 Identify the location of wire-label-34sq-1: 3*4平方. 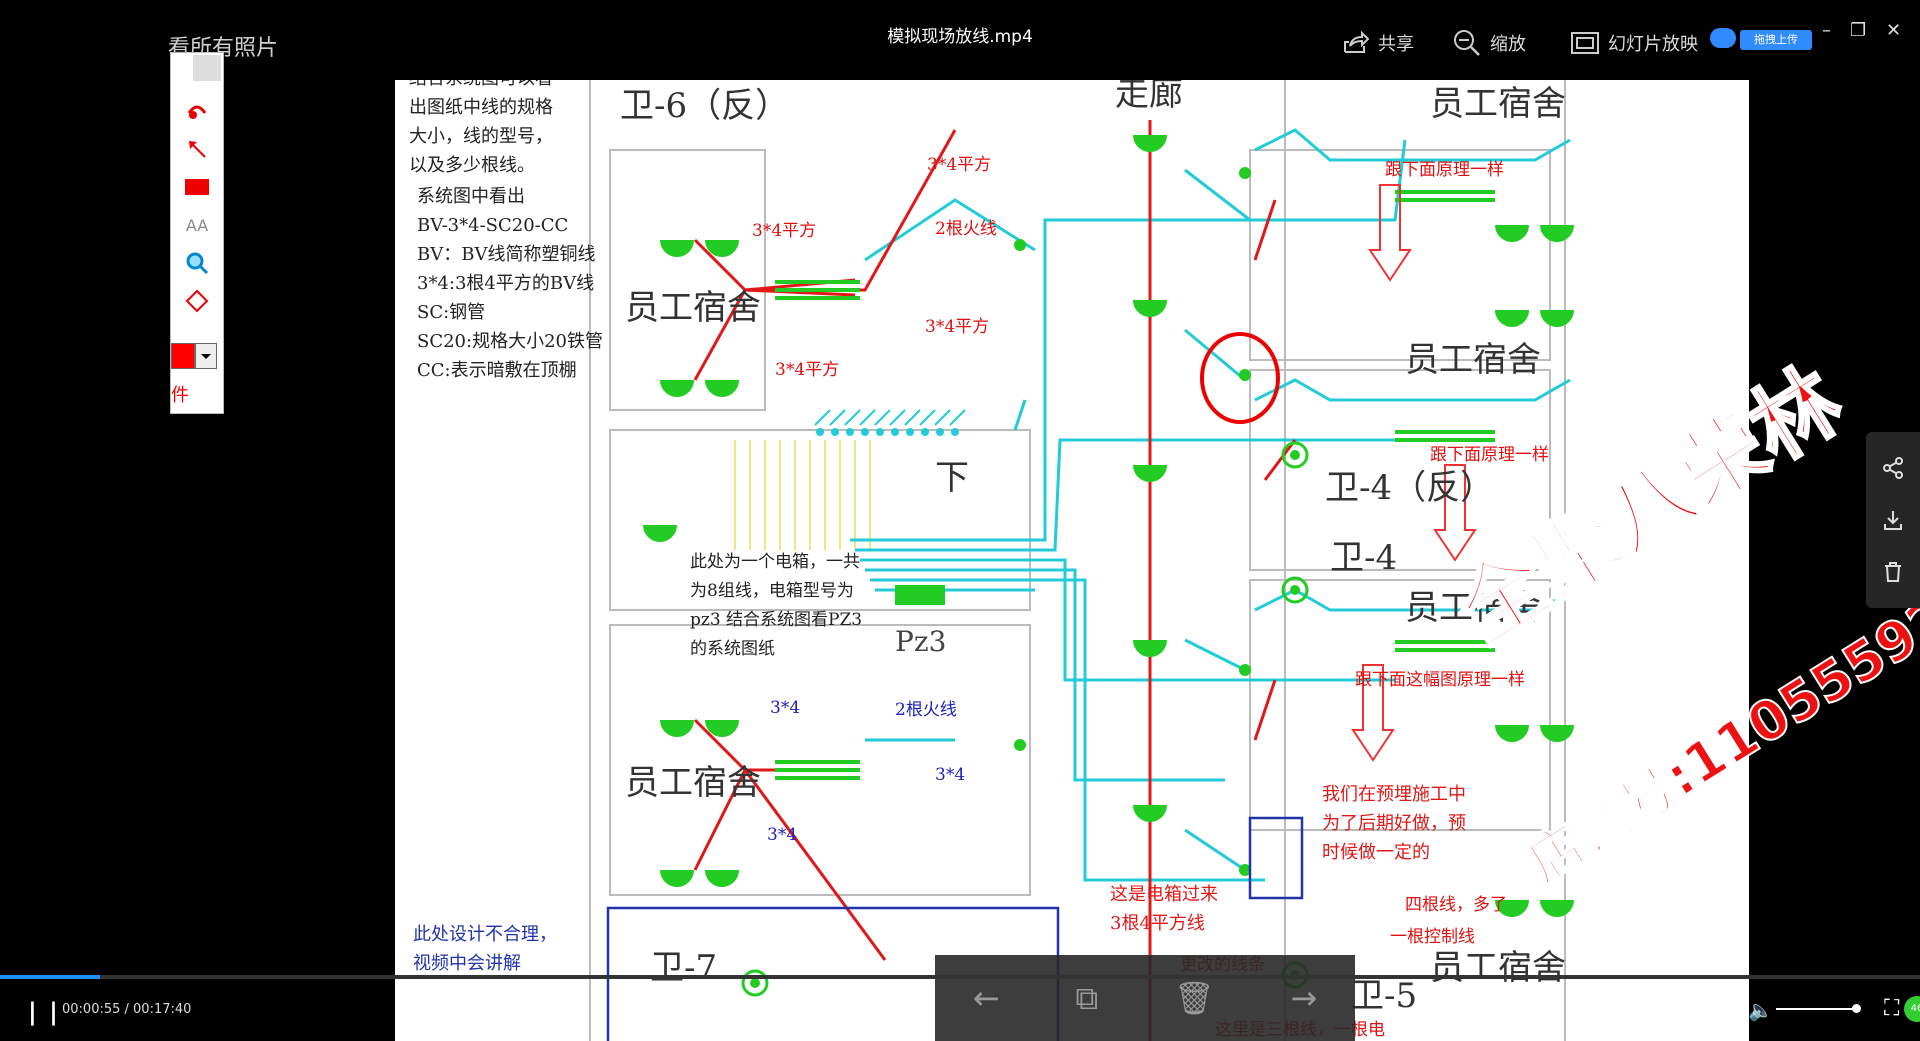
(959, 165).